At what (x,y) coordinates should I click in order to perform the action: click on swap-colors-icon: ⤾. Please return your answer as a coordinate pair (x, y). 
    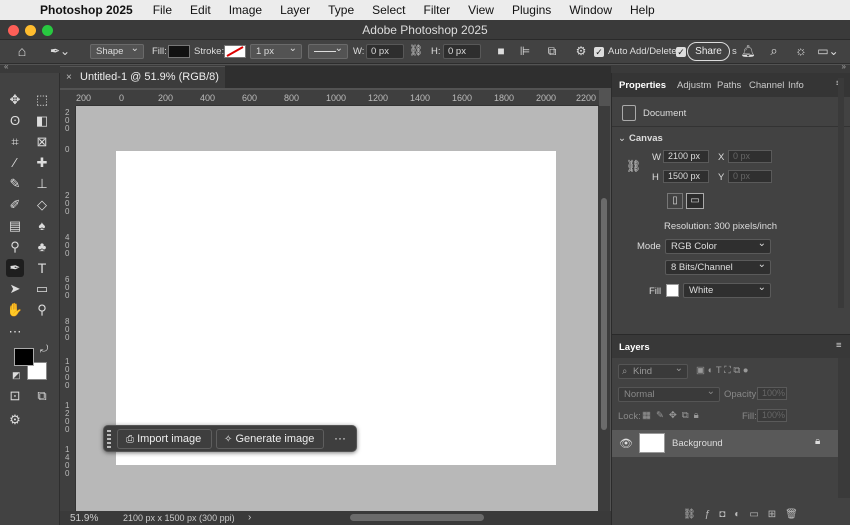
    Looking at the image, I should click on (44, 349).